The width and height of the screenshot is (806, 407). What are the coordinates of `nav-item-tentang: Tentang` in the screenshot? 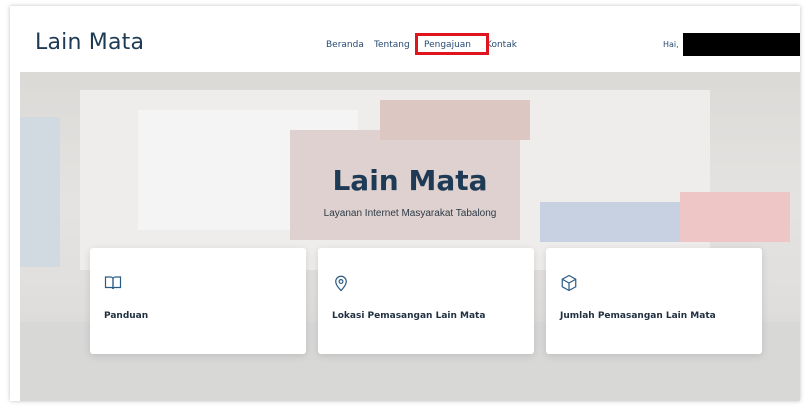 It's located at (392, 45).